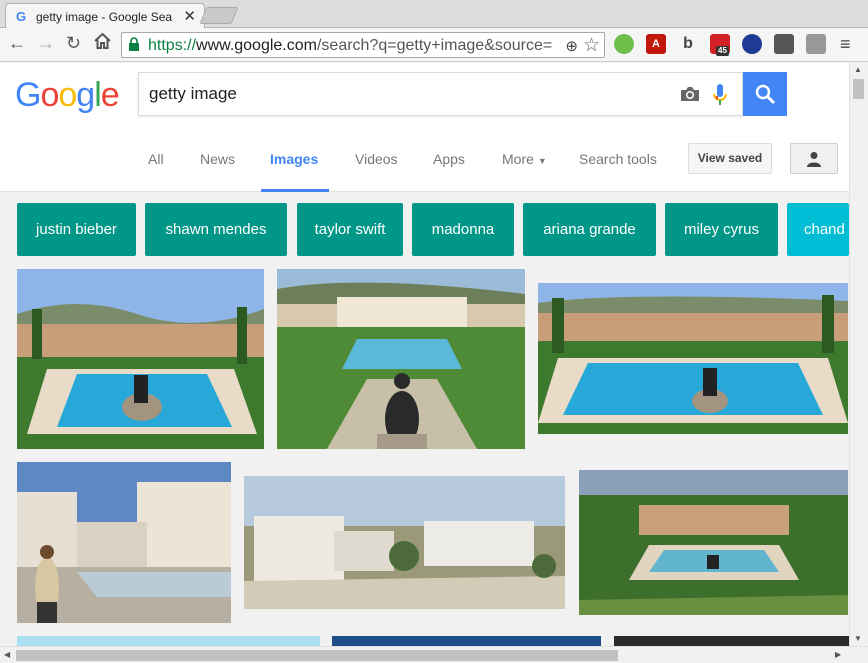 This screenshot has width=868, height=663. Describe the element at coordinates (217, 159) in the screenshot. I see `tab-news: News` at that location.